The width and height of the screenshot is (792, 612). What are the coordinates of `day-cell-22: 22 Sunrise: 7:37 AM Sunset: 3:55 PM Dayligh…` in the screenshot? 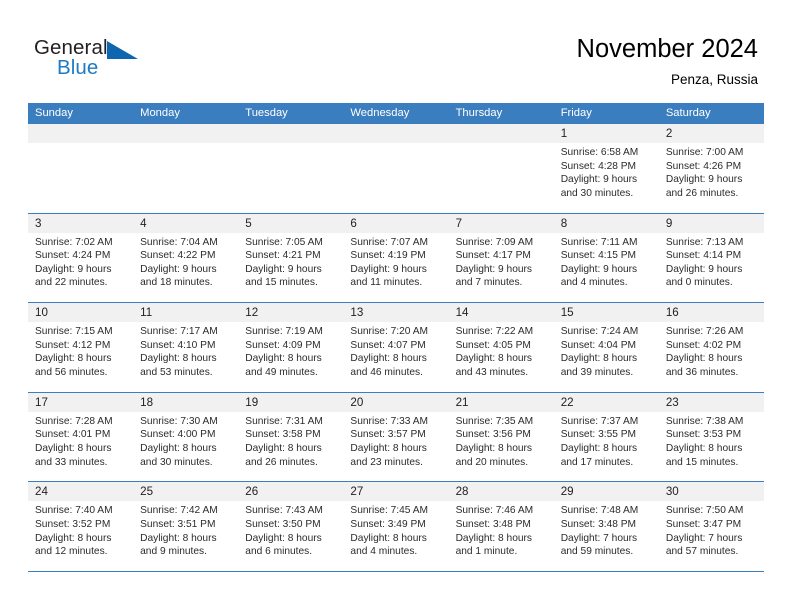 It's located at (606, 437).